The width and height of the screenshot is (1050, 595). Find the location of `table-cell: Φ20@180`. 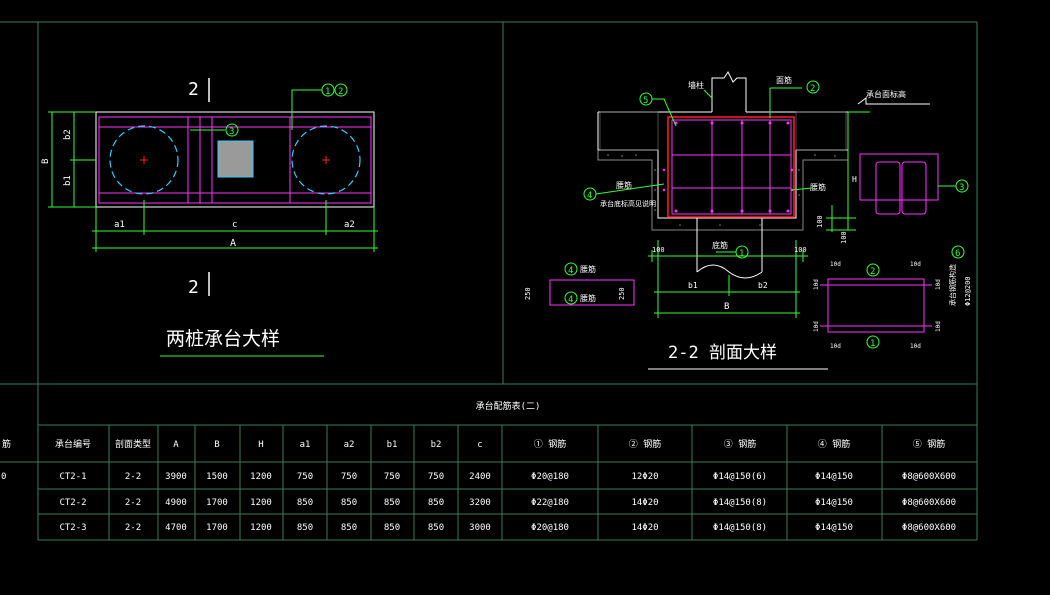

table-cell: Φ20@180 is located at coordinates (550, 477).